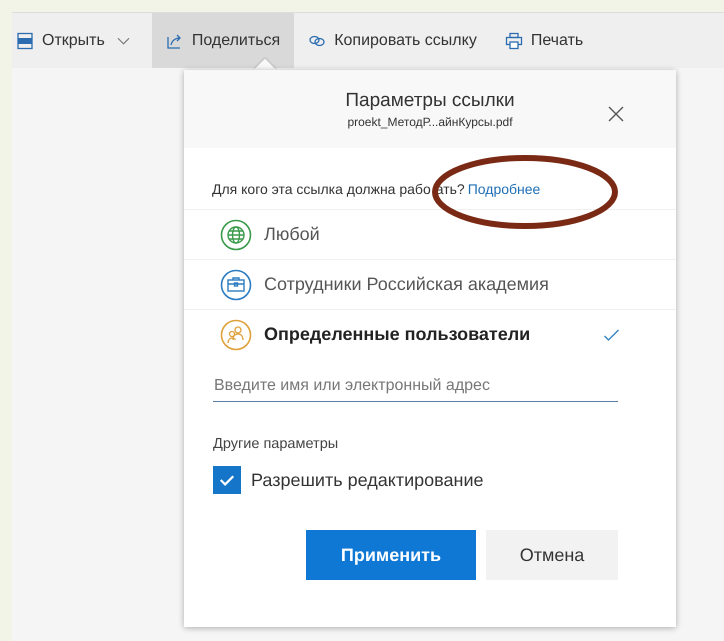 This screenshot has width=724, height=641. What do you see at coordinates (504, 189) in the screenshot?
I see `learn-more-link: Подробнее` at bounding box center [504, 189].